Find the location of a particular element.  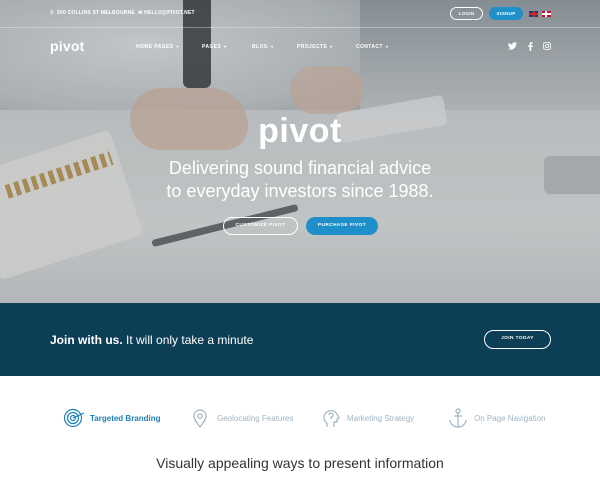

tab-label: Geolocating Features is located at coordinates (255, 418).